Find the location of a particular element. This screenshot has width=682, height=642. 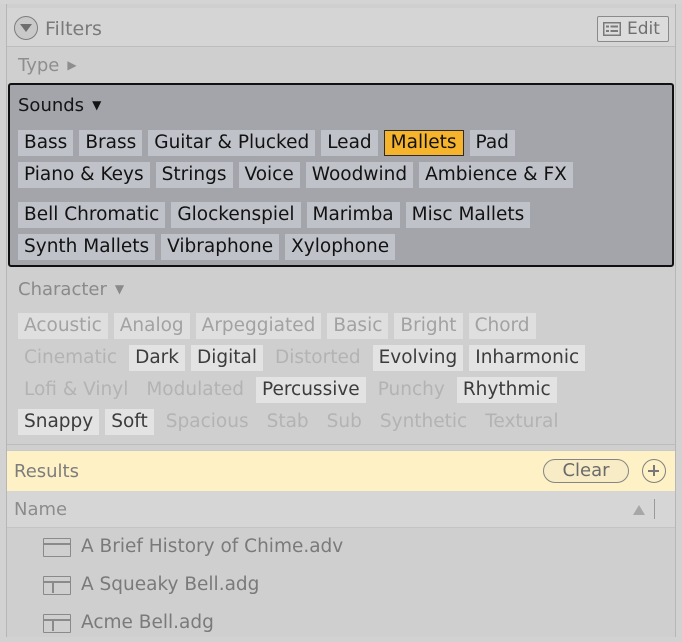

sounds-filter-toggle: Sounds ▼ is located at coordinates (59, 105).